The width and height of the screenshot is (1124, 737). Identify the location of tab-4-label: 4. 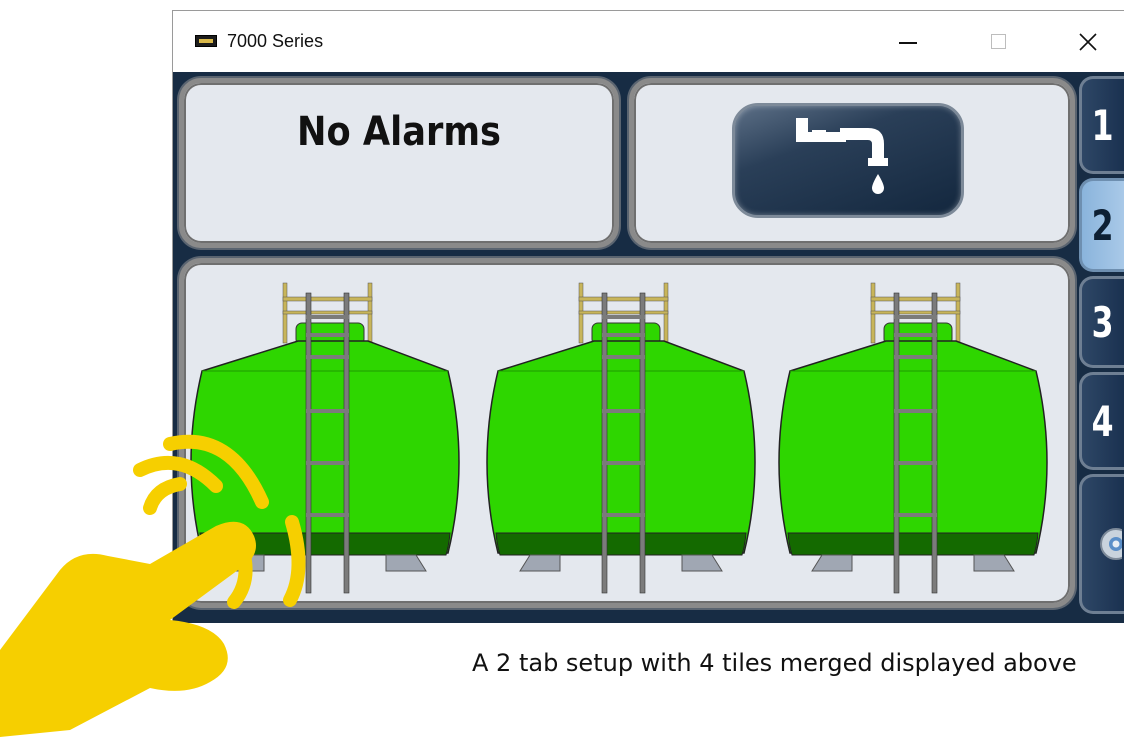
(1103, 421).